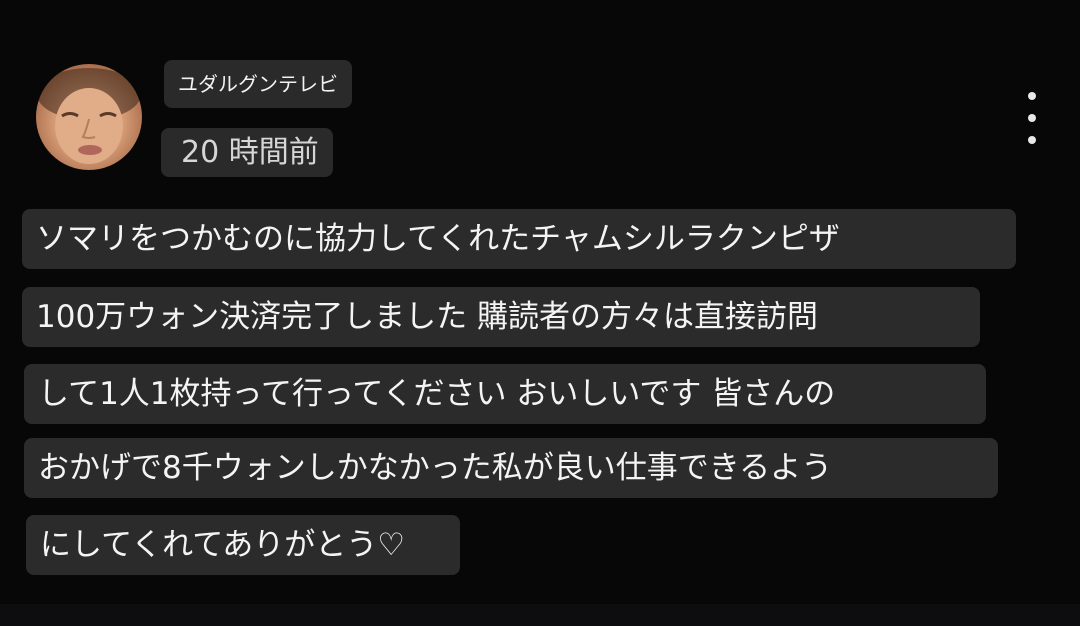  I want to click on comment-timestamp: 20 時間前, so click(247, 152).